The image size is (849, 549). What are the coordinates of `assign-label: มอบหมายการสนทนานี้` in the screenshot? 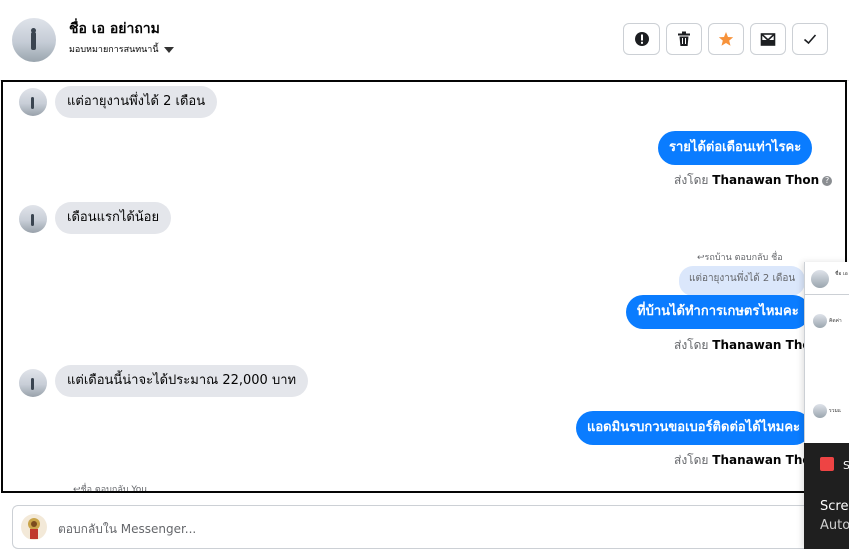 It's located at (114, 50).